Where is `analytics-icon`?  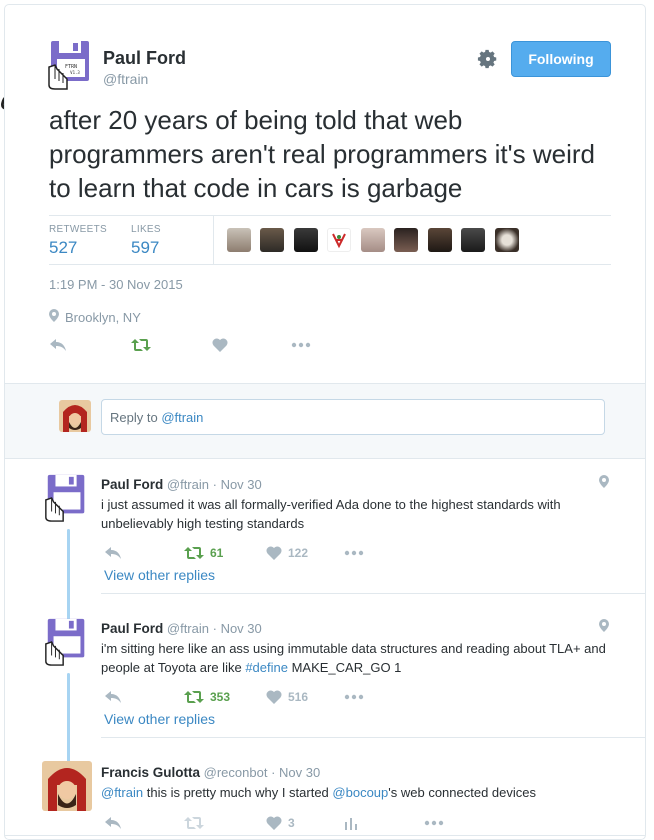 analytics-icon is located at coordinates (351, 823).